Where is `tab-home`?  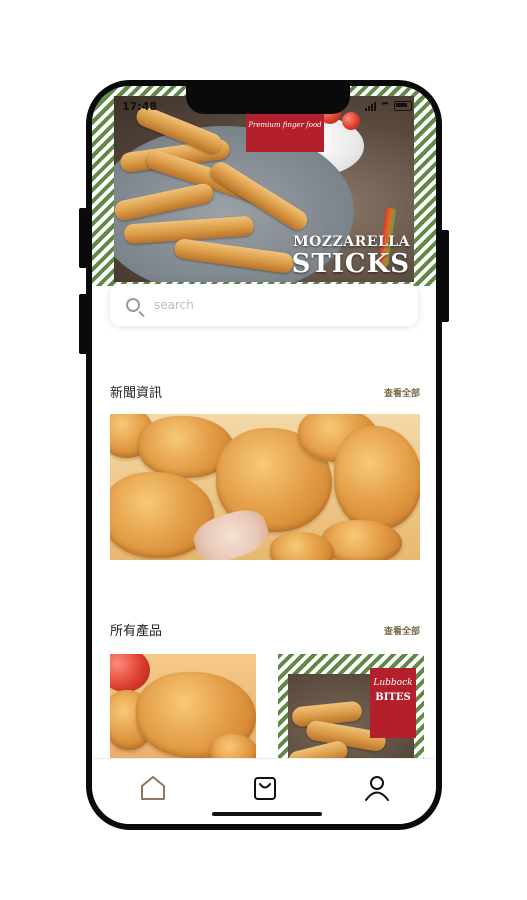
tab-home is located at coordinates (153, 788).